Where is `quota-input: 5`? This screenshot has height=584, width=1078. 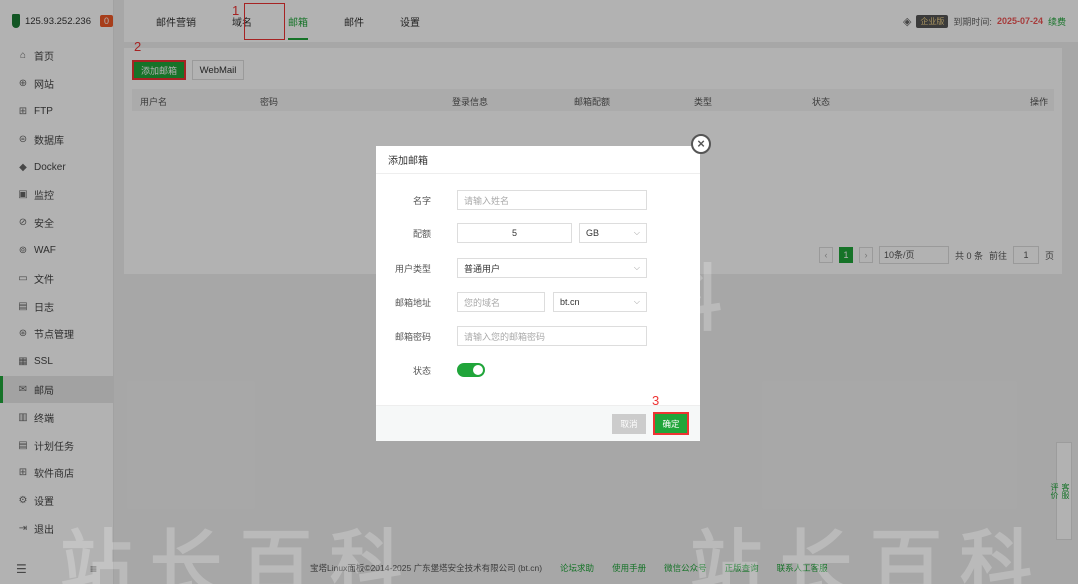
quota-input: 5 is located at coordinates (514, 233).